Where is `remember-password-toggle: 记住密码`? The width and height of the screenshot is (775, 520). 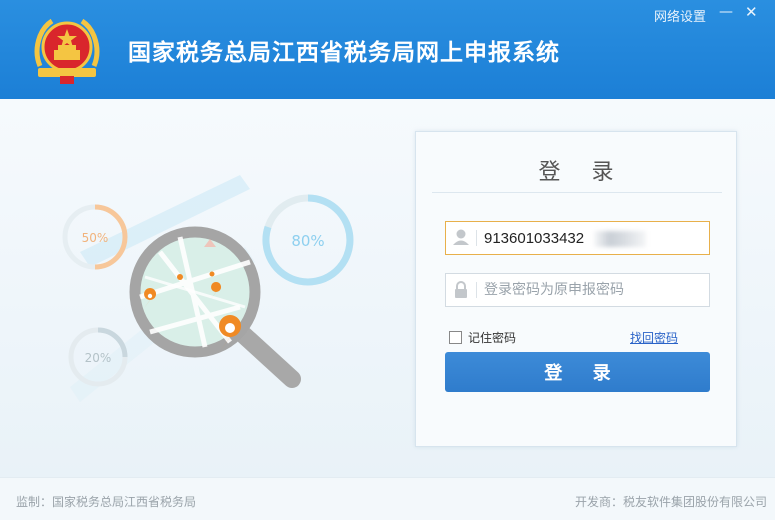 remember-password-toggle: 记住密码 is located at coordinates (482, 337).